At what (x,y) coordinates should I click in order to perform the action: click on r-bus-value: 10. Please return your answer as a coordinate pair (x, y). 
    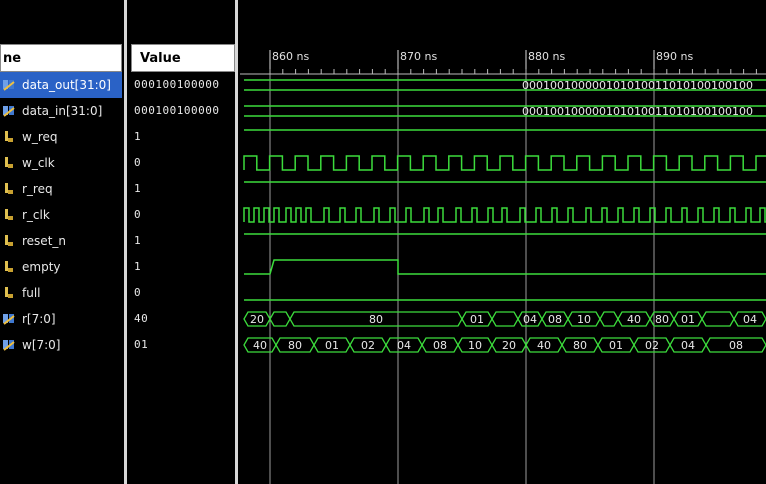
    Looking at the image, I should click on (584, 319).